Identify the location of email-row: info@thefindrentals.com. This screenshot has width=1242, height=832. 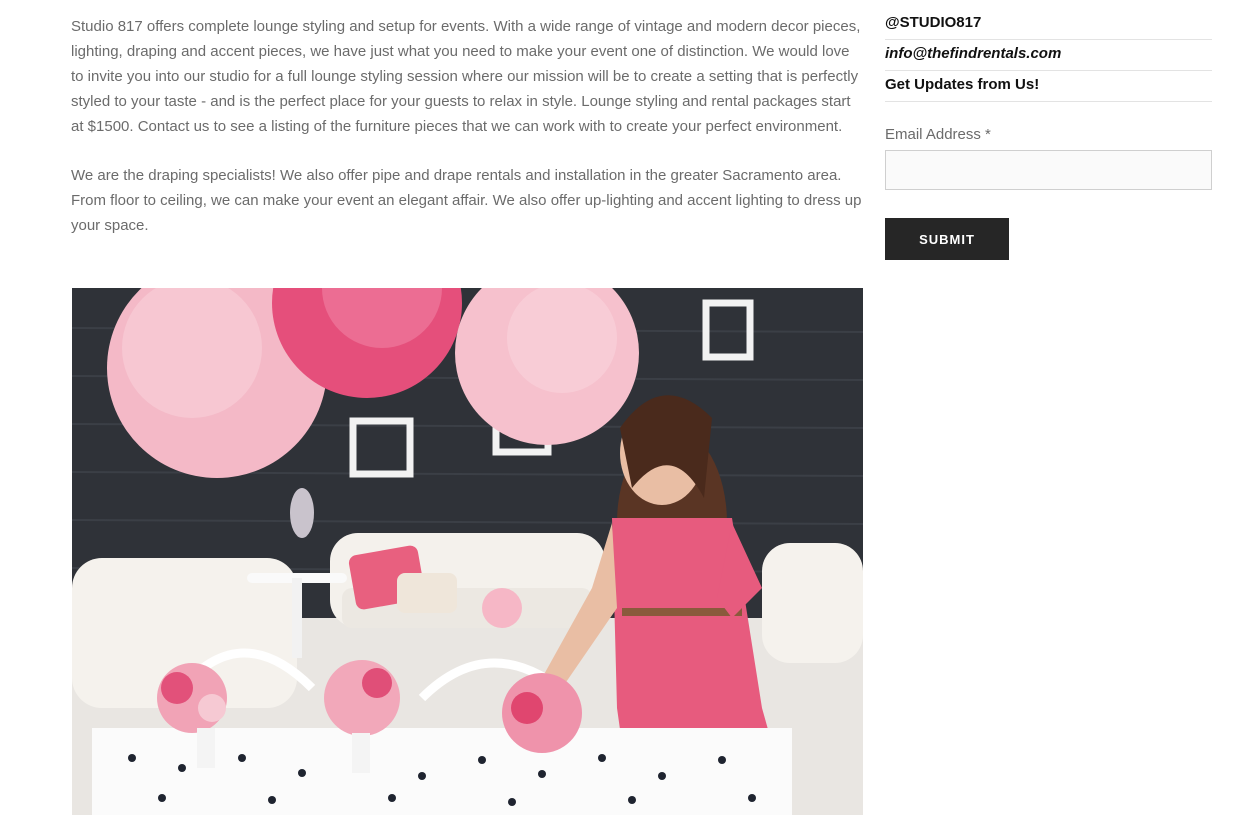
(1048, 55).